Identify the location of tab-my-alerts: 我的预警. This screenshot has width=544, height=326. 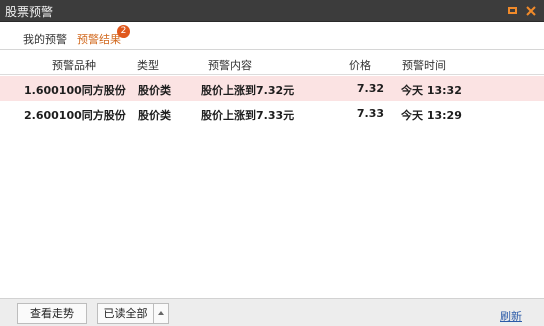
(45, 39).